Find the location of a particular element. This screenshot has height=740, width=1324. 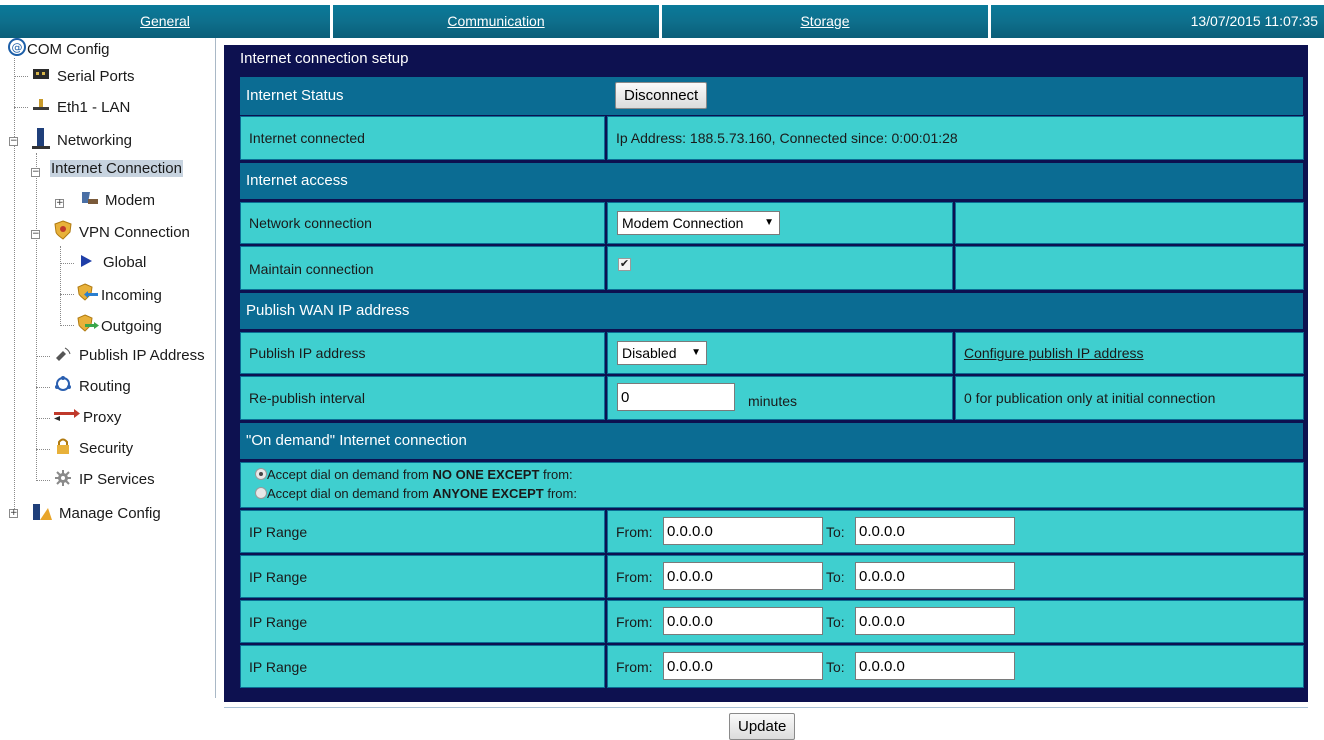

tree-root: @ COM Config is located at coordinates (59, 49).